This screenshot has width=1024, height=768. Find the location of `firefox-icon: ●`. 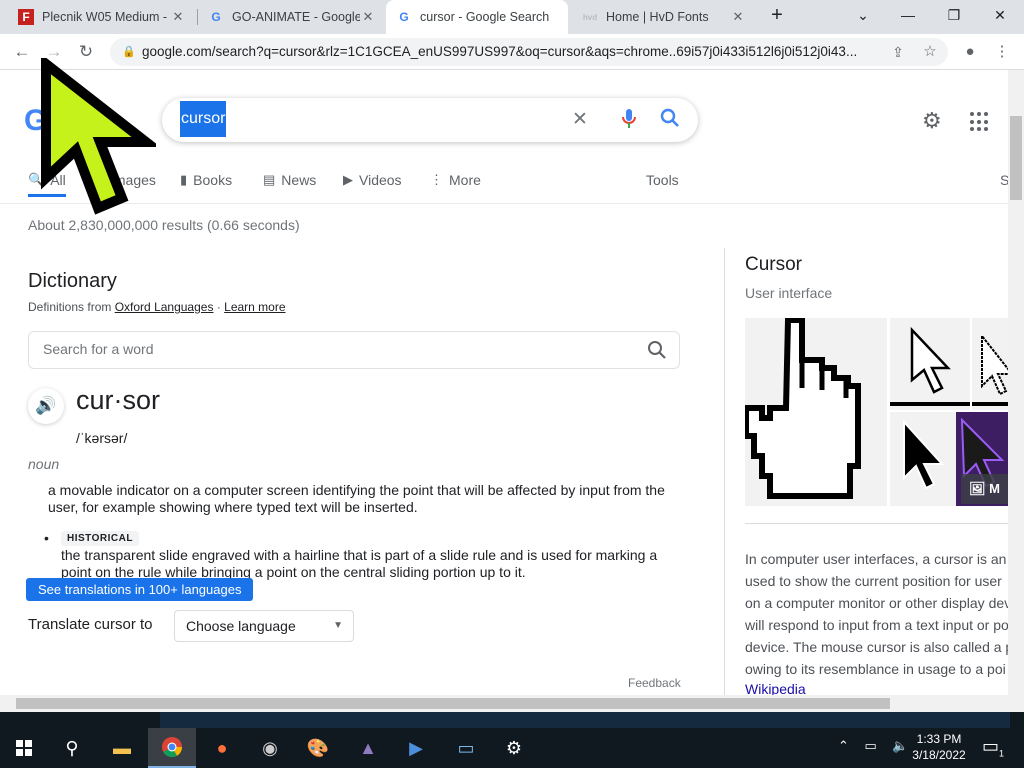

firefox-icon: ● is located at coordinates (222, 748).